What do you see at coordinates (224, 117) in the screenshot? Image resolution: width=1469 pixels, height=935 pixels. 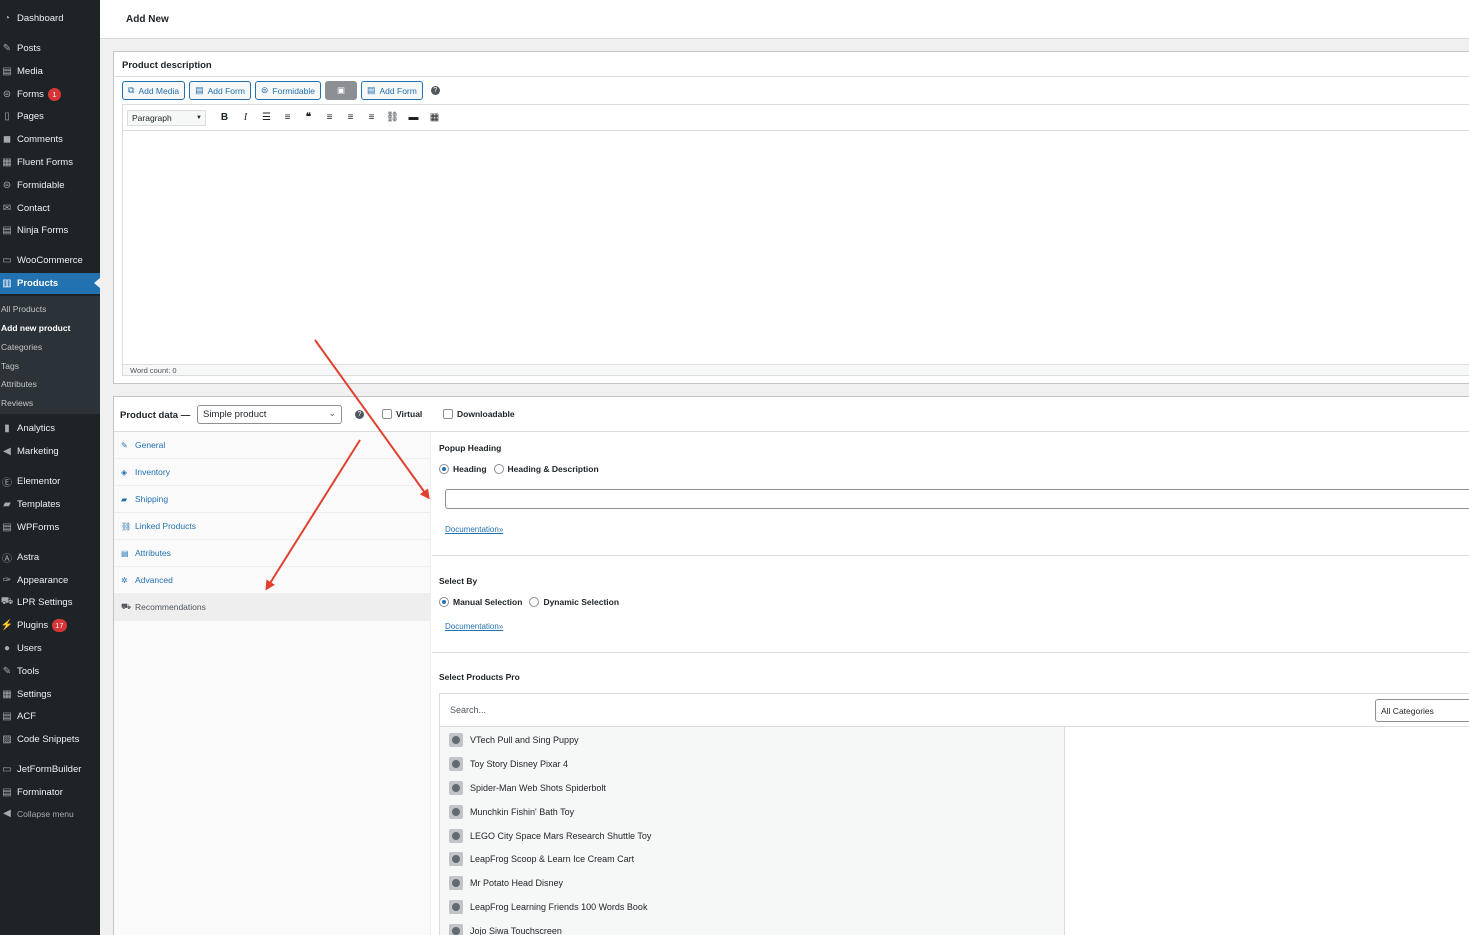 I see `bold-icon: B` at bounding box center [224, 117].